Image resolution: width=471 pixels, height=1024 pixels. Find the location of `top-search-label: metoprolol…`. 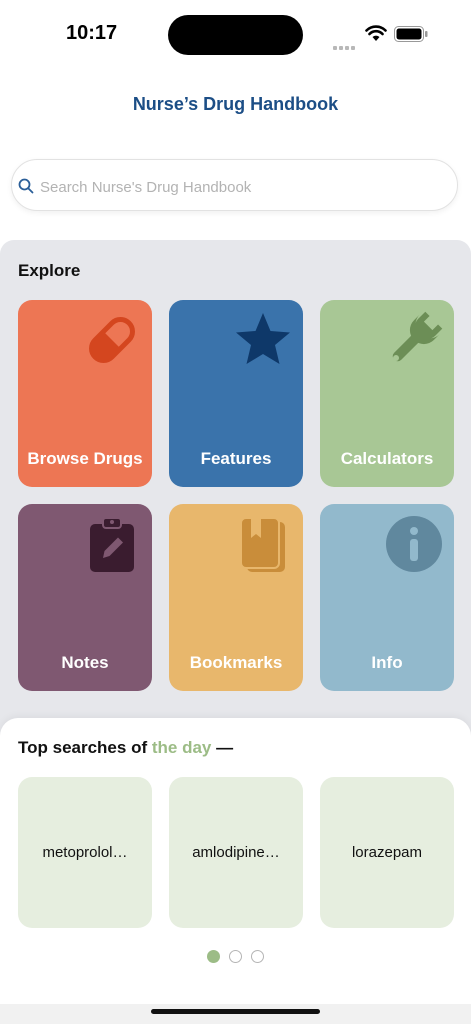

top-search-label: metoprolol… is located at coordinates (85, 852).